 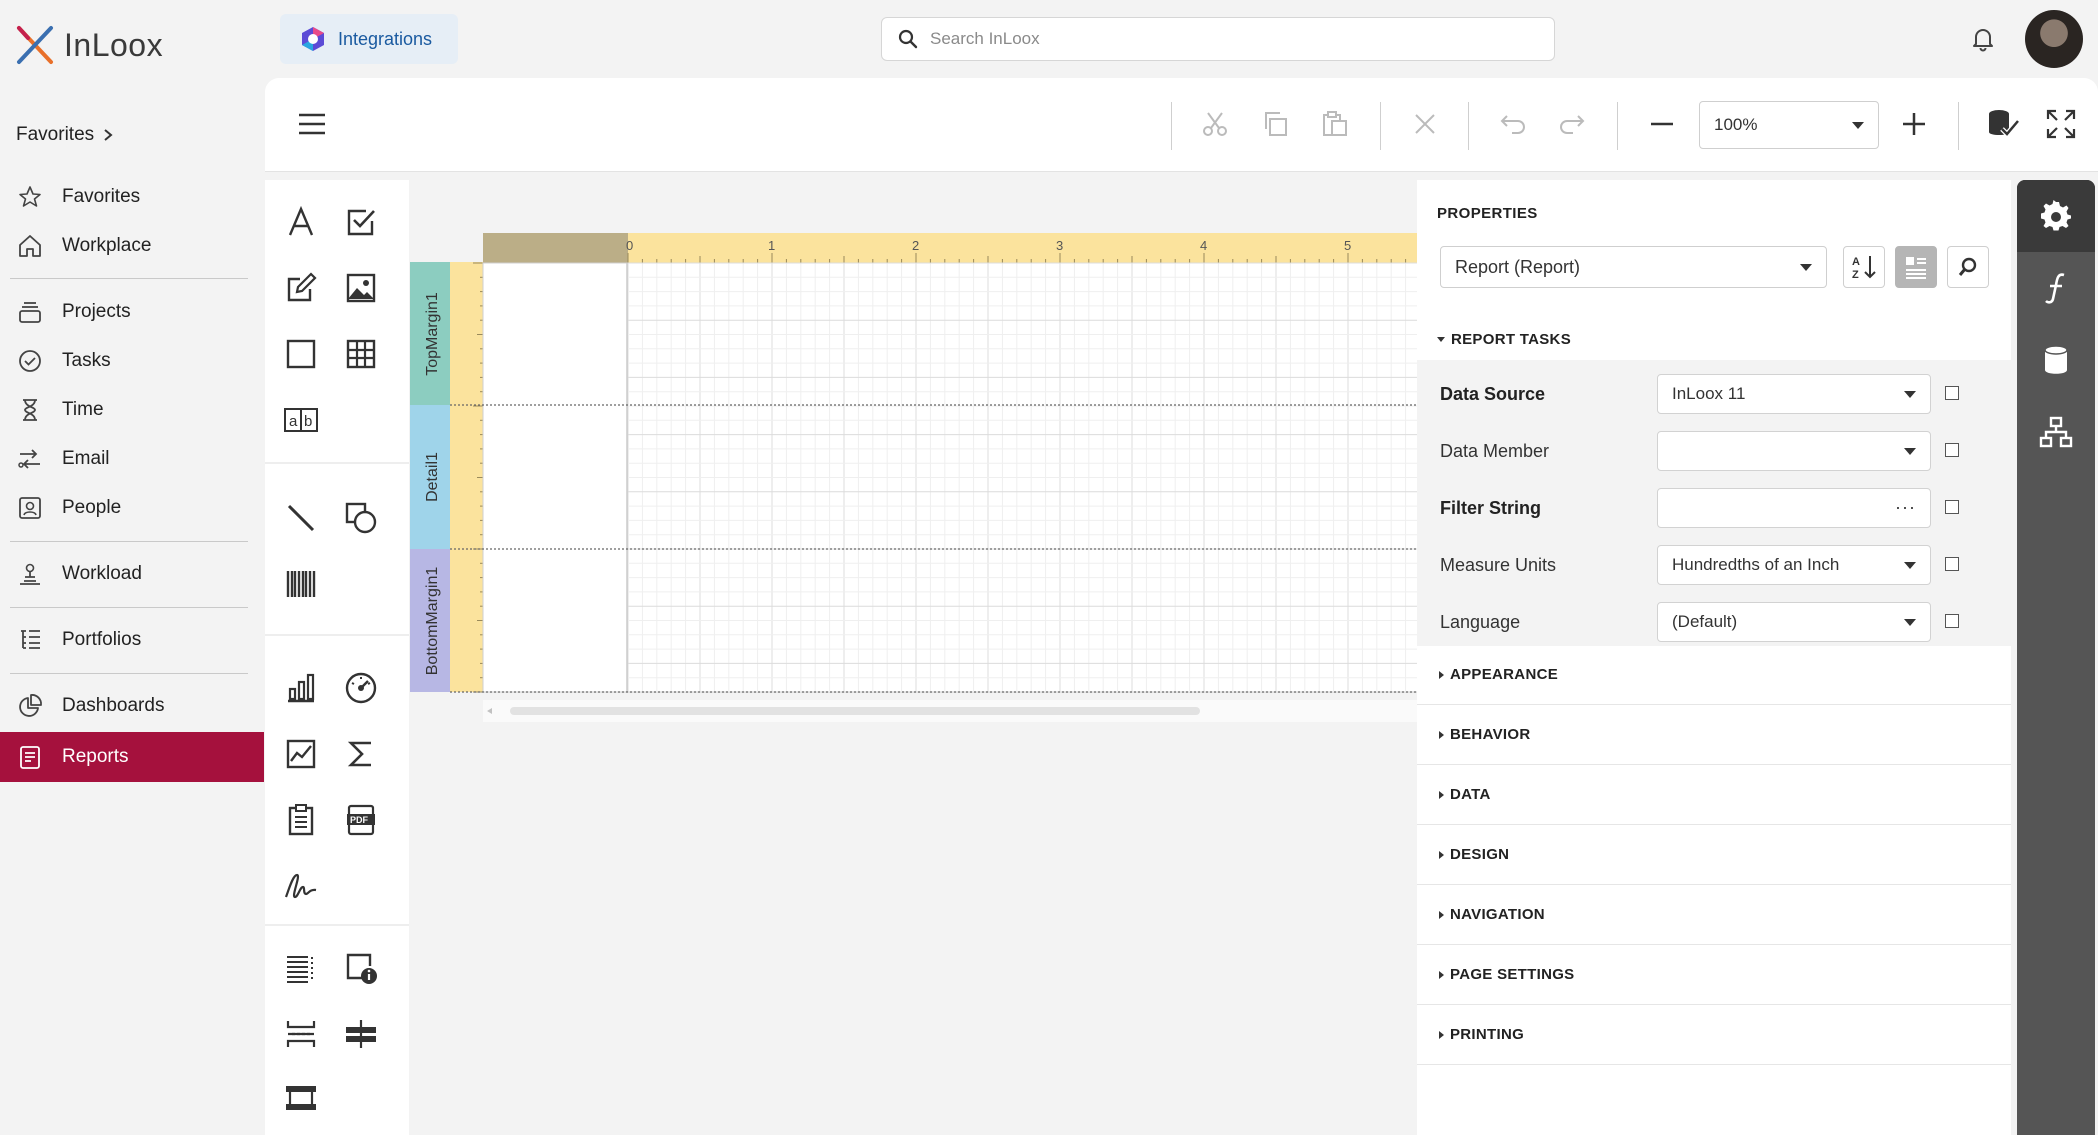 I want to click on checkbox-tool-icon, so click(x=361, y=222).